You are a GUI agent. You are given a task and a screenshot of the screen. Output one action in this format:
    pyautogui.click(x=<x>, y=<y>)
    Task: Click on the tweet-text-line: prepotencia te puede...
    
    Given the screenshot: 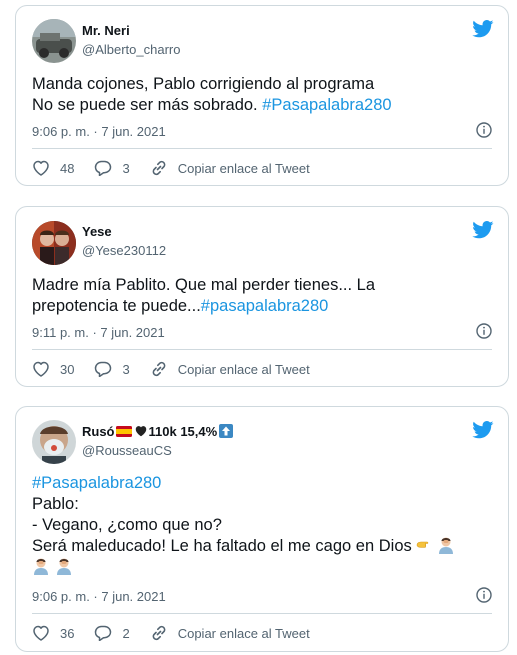 What is the action you would take?
    pyautogui.click(x=116, y=306)
    